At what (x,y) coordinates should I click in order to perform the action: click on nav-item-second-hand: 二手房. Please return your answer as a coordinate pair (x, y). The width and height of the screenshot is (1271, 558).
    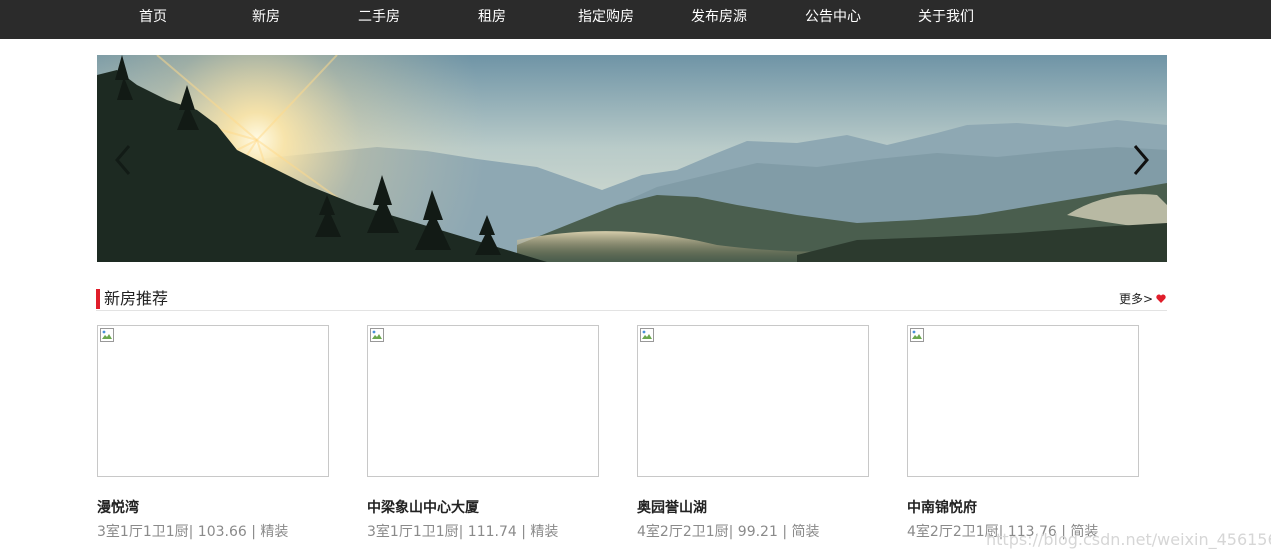
    Looking at the image, I should click on (379, 19).